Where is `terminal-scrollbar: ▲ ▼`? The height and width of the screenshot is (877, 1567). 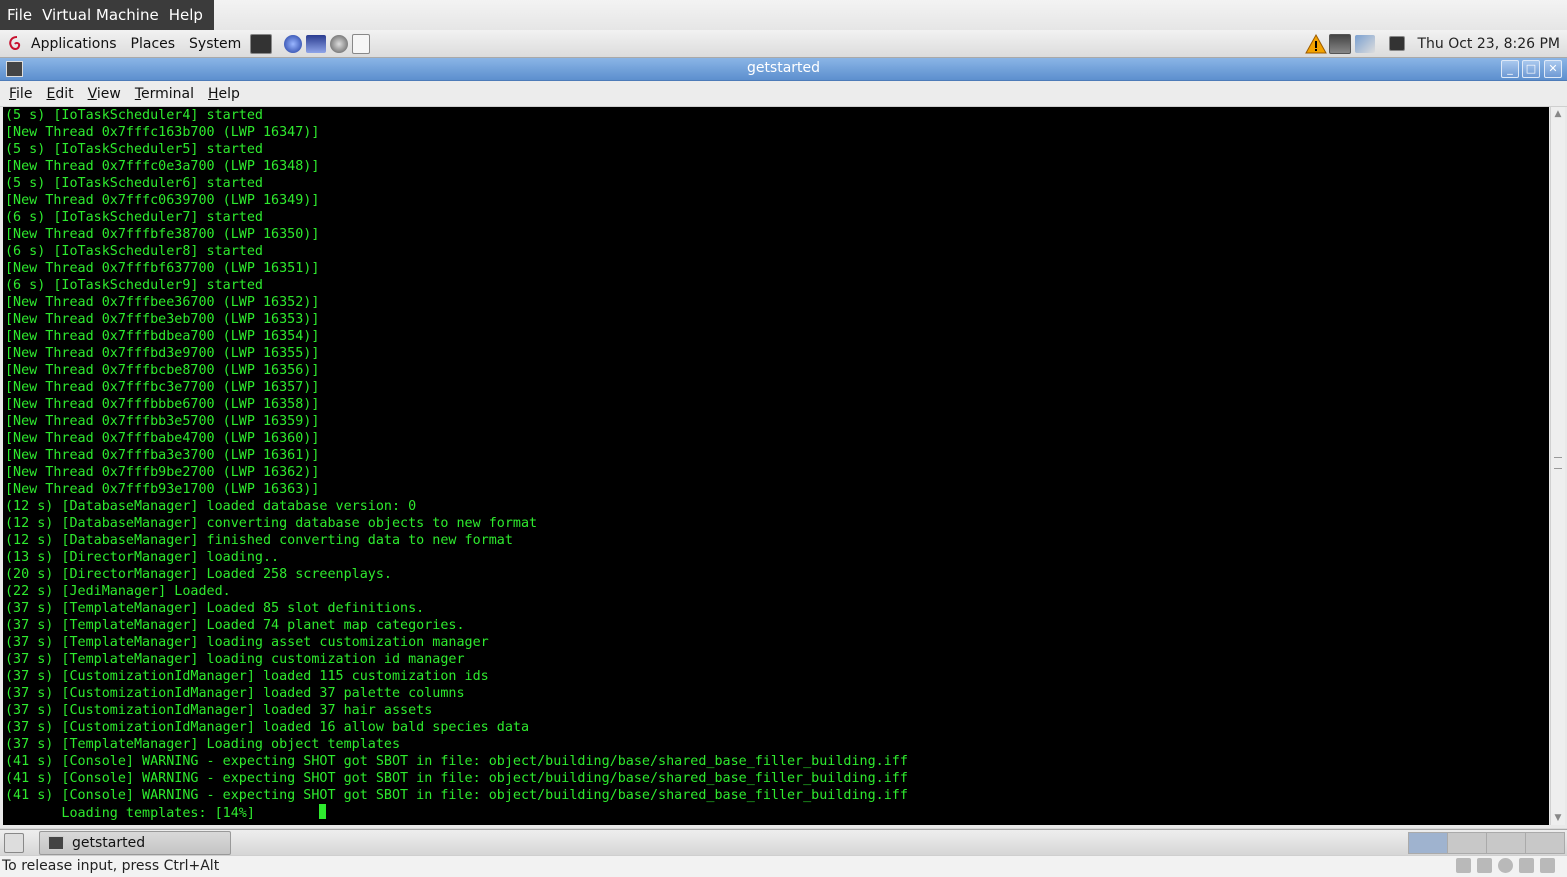
terminal-scrollbar: ▲ ▼ is located at coordinates (1557, 466).